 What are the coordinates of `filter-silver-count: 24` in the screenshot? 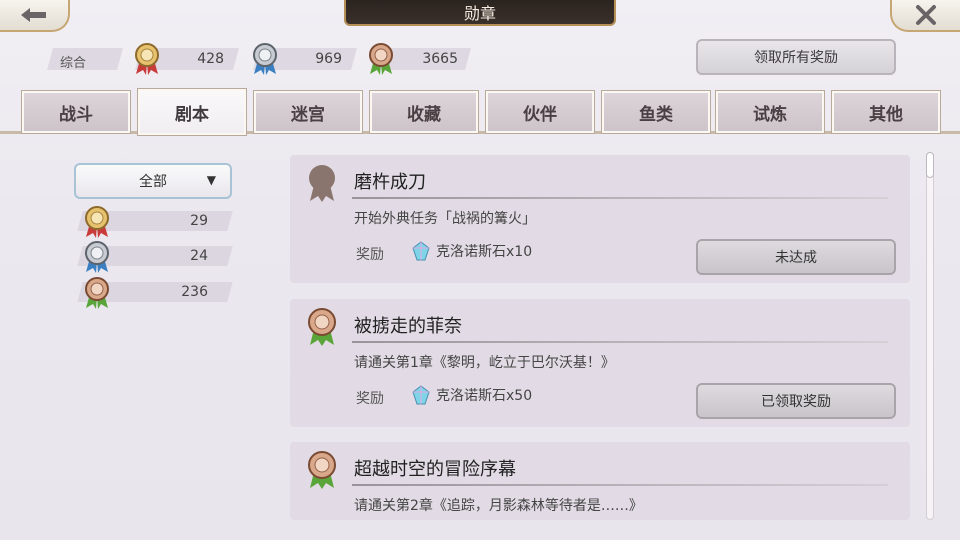 It's located at (199, 256).